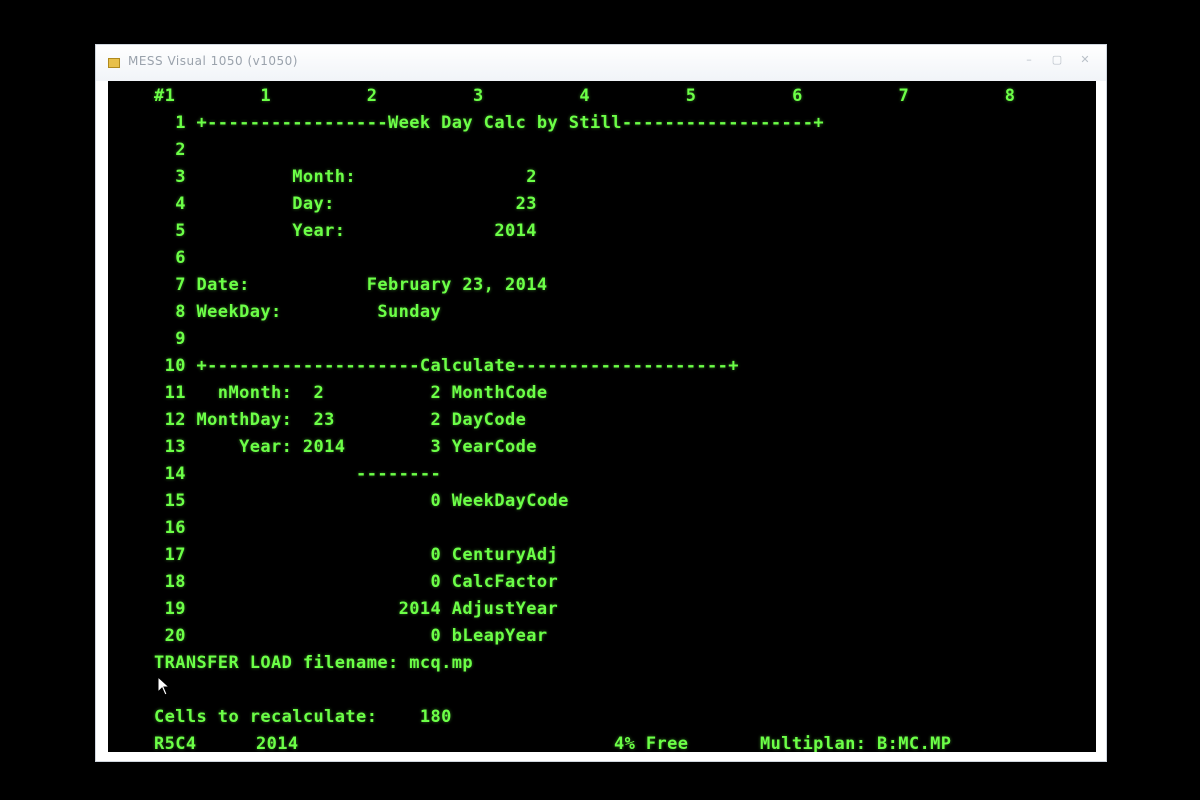 The width and height of the screenshot is (1200, 800). Describe the element at coordinates (175, 743) in the screenshot. I see `status-cell-ref: R5C4` at that location.